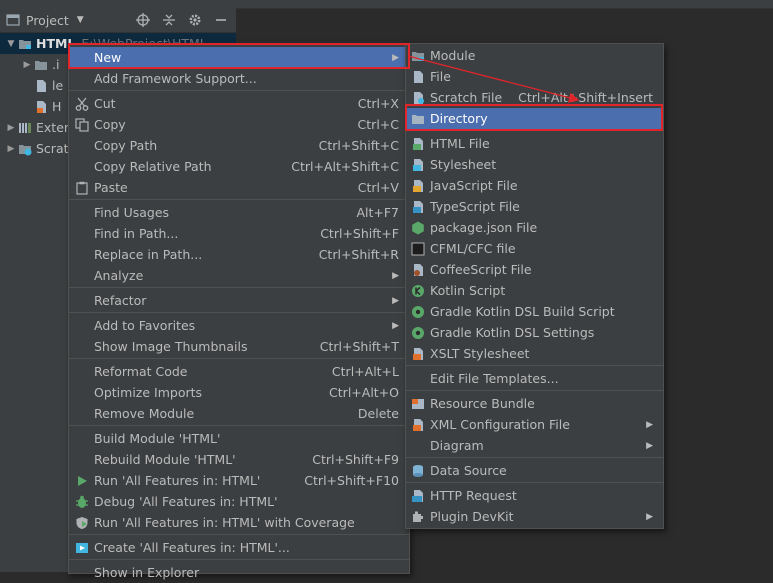  Describe the element at coordinates (493, 79) in the screenshot. I see `annotation-arrow` at that location.